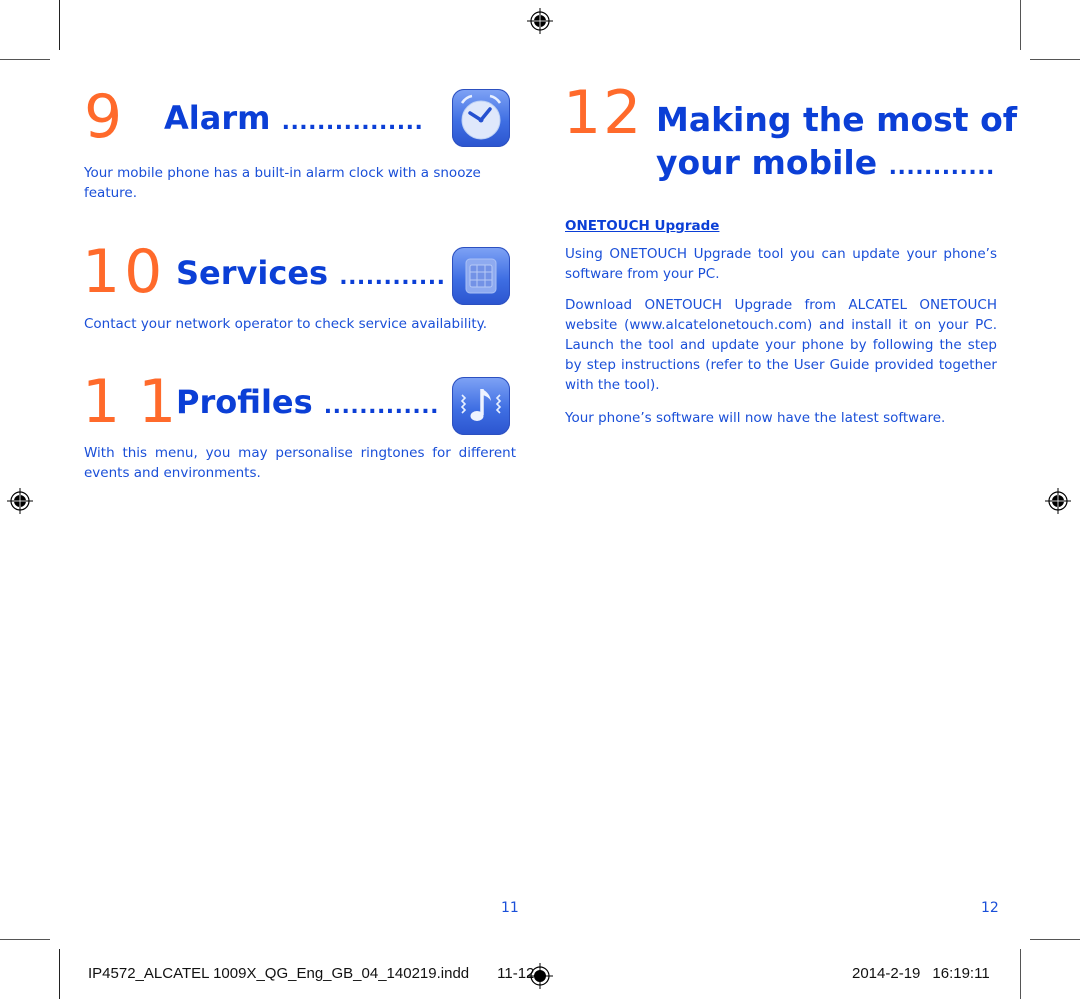 This screenshot has width=1080, height=999. I want to click on music-note-icon, so click(481, 406).